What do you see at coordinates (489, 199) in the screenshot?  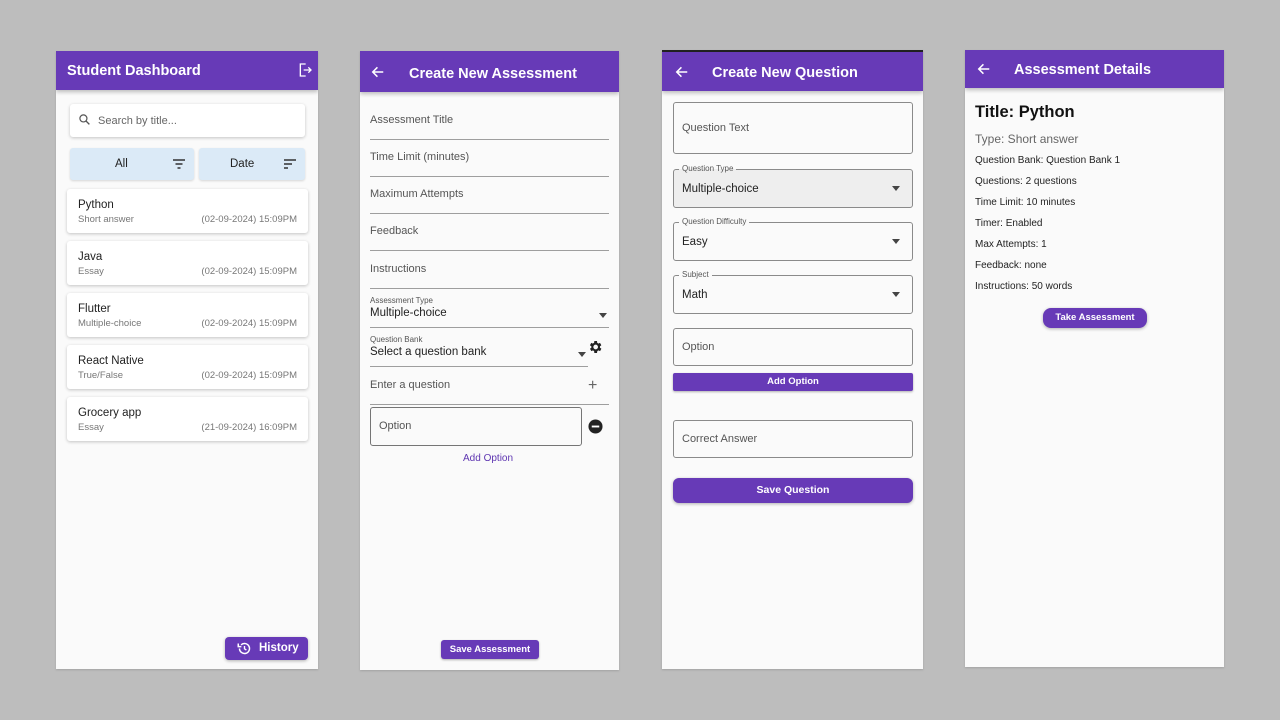 I see `max-attempts-field: Maximum Attempts` at bounding box center [489, 199].